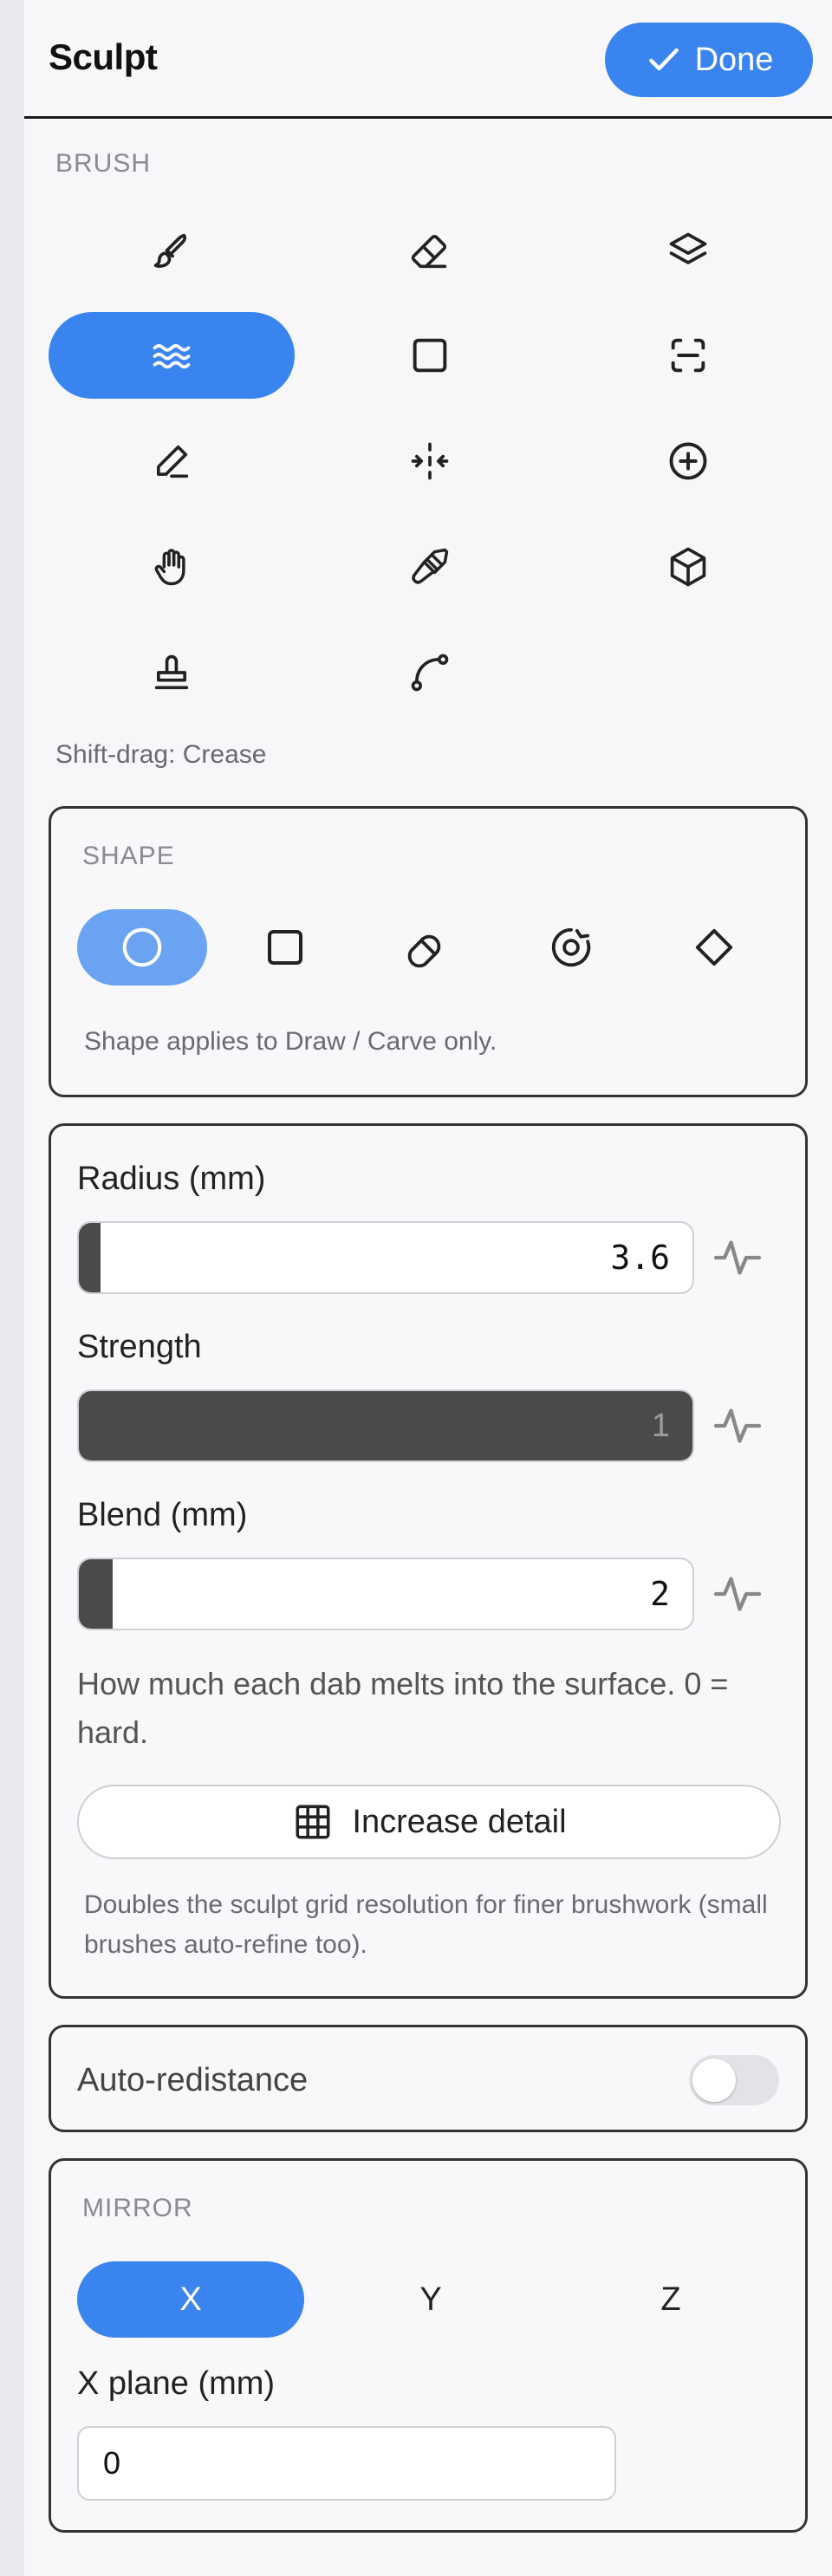 This screenshot has width=832, height=2576. I want to click on brush-tool-stamp, so click(172, 672).